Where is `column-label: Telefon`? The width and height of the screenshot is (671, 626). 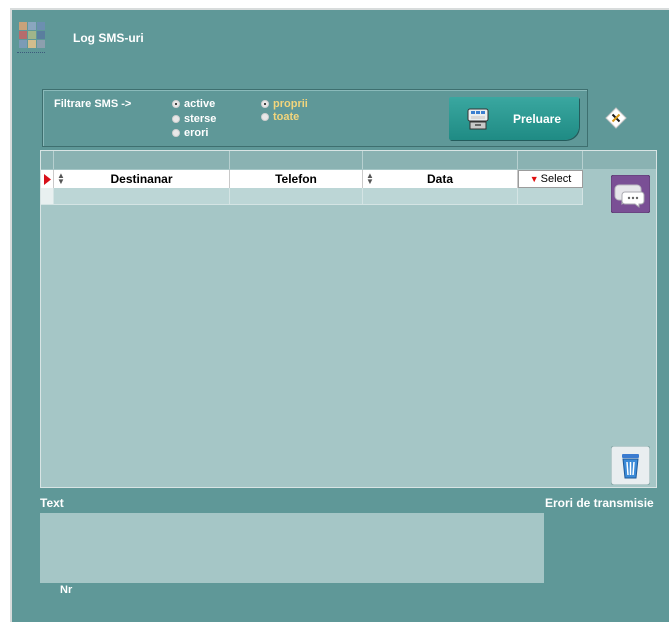
column-label: Telefon is located at coordinates (296, 179).